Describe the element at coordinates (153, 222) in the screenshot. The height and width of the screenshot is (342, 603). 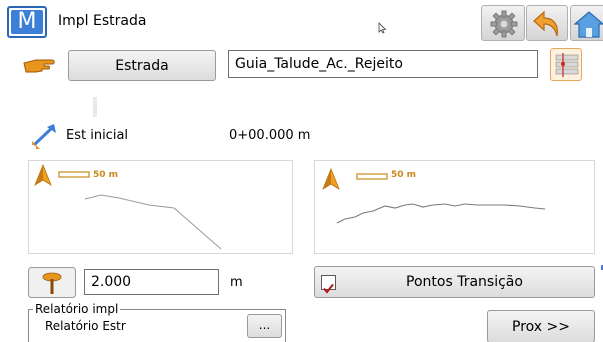
I see `road-alignment-line` at that location.